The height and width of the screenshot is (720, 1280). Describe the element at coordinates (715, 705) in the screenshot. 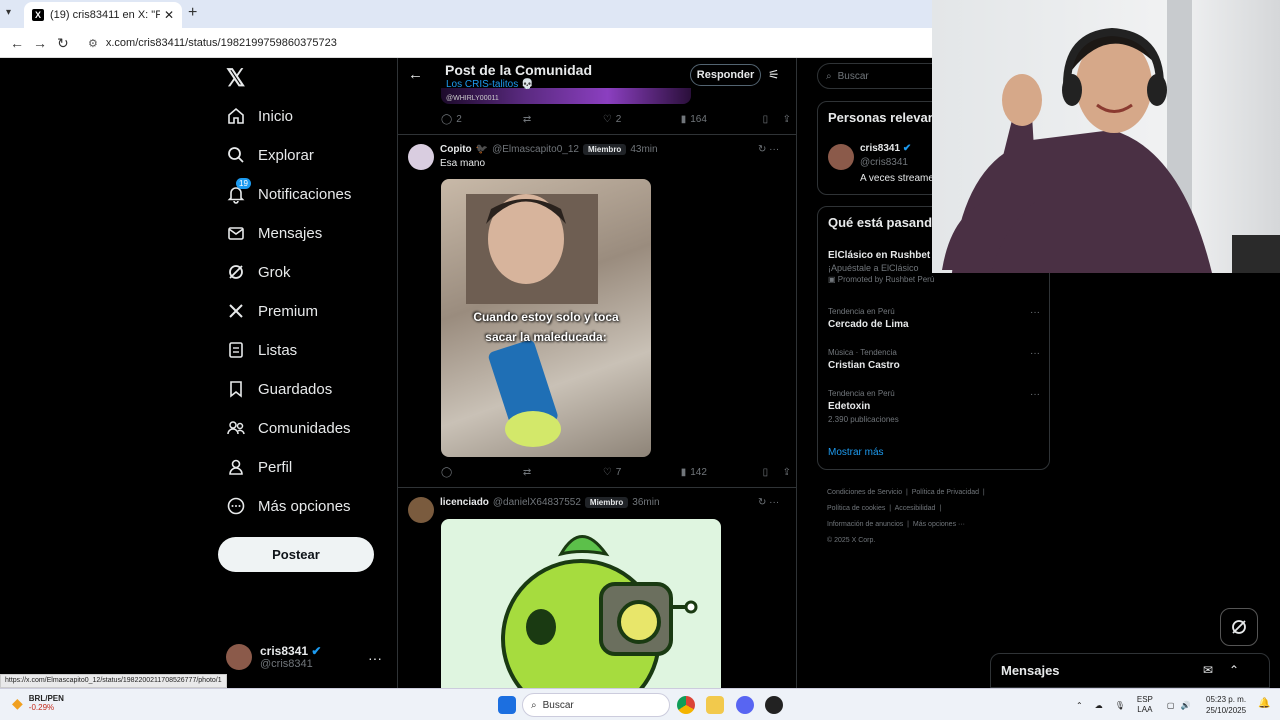

I see `file-explorer-icon` at that location.